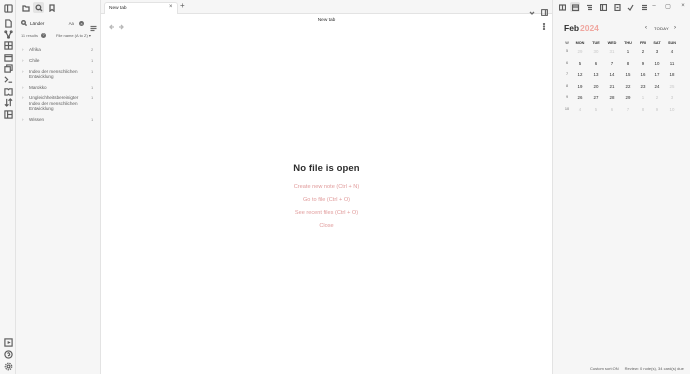 Image resolution: width=690 pixels, height=374 pixels. What do you see at coordinates (612, 97) in the screenshot?
I see `calendar-day: 28` at bounding box center [612, 97].